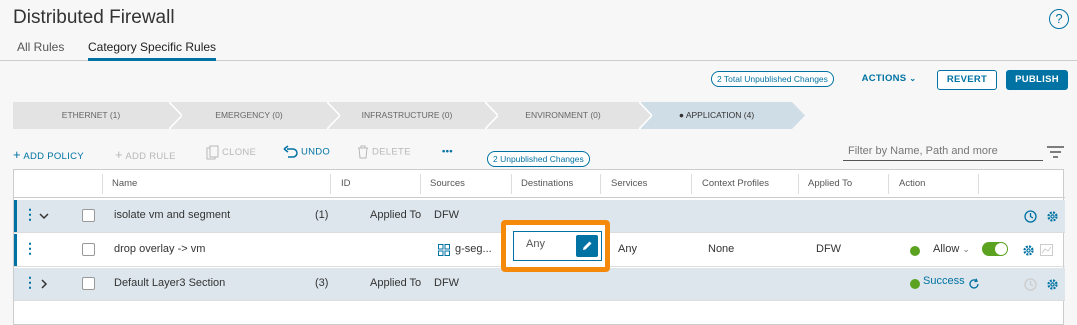 The height and width of the screenshot is (325, 1077). I want to click on category-environment: ENVIRONMENT (0), so click(569, 115).